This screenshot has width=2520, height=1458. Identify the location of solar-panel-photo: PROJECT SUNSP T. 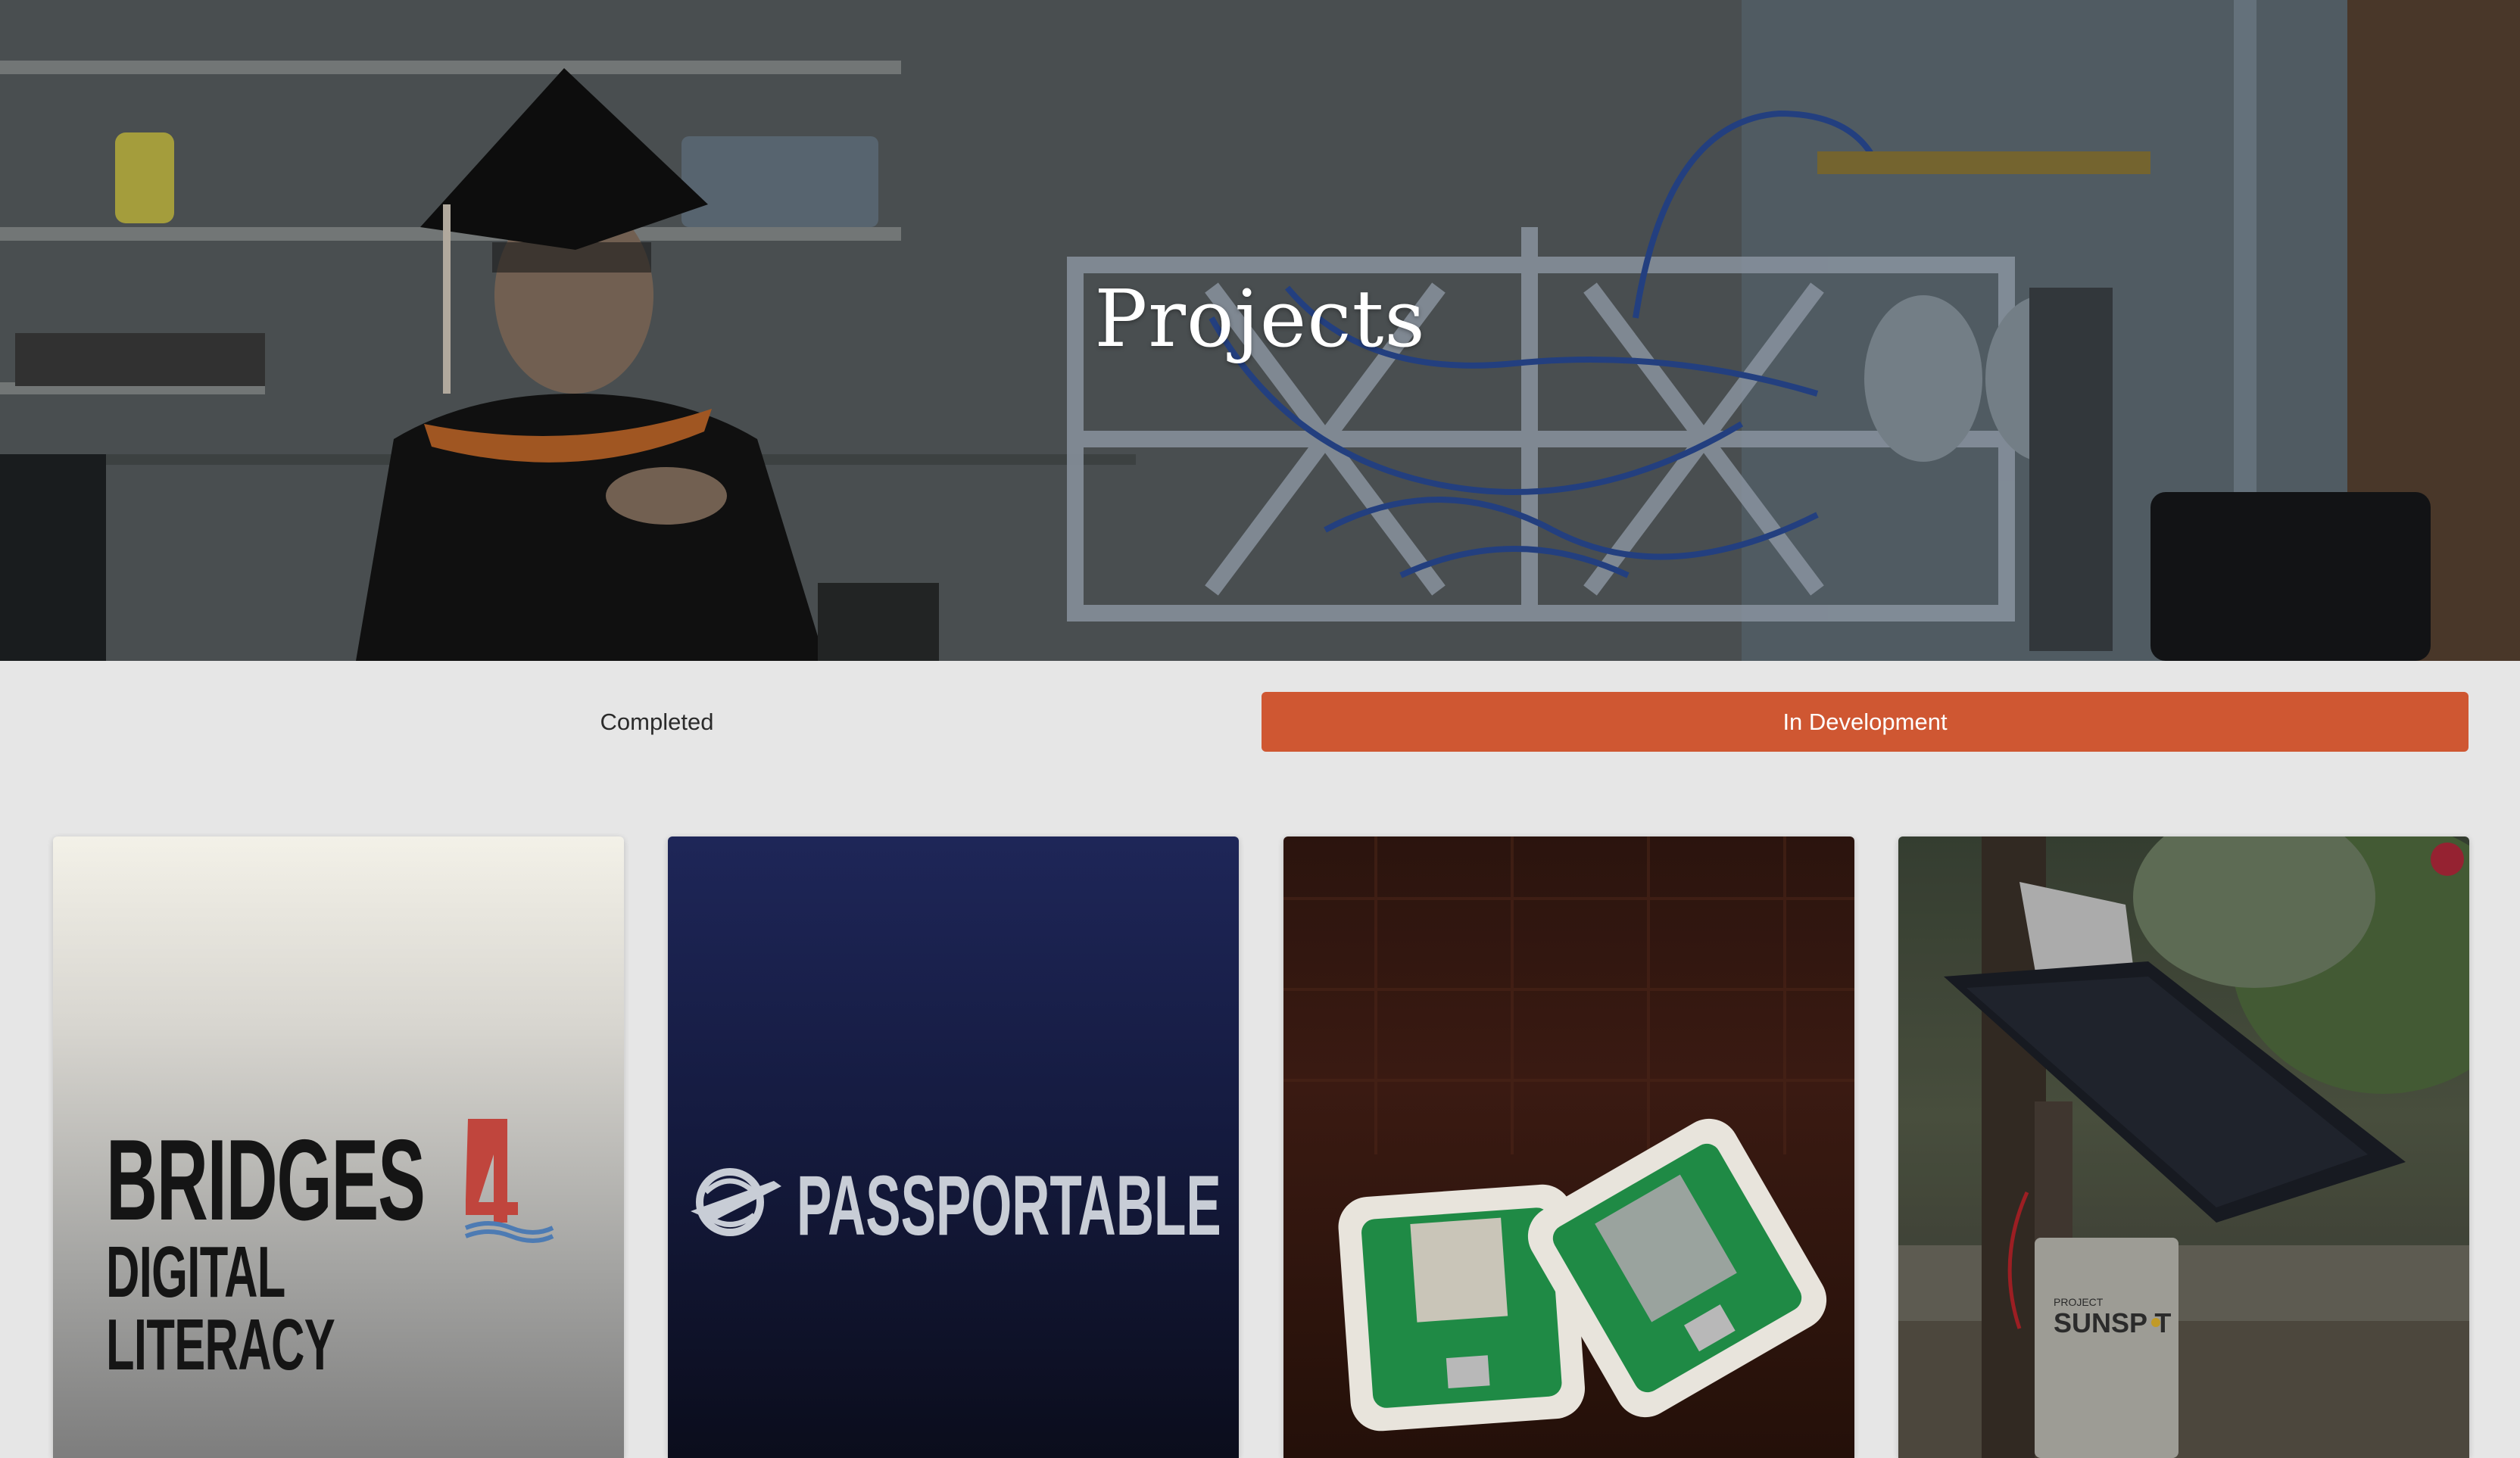
(2183, 1147).